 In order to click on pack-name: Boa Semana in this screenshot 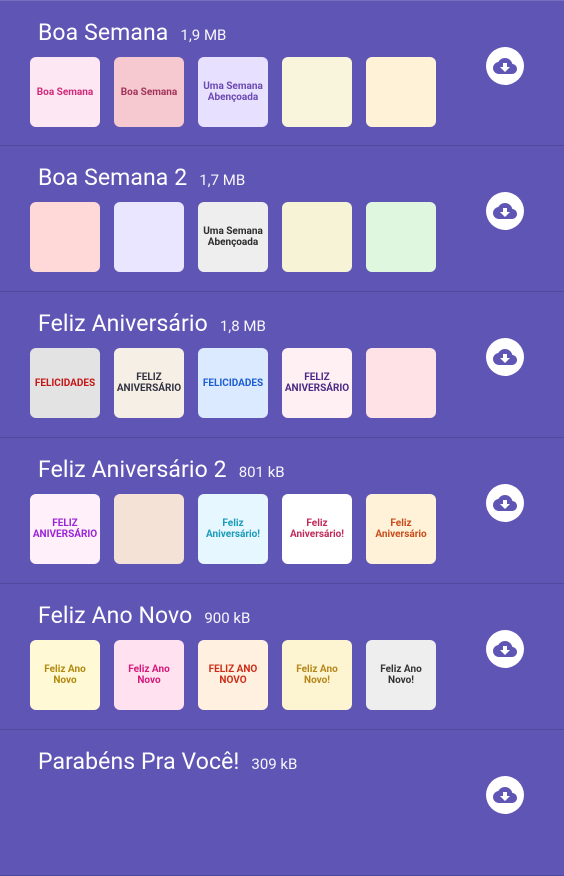, I will do `click(103, 32)`.